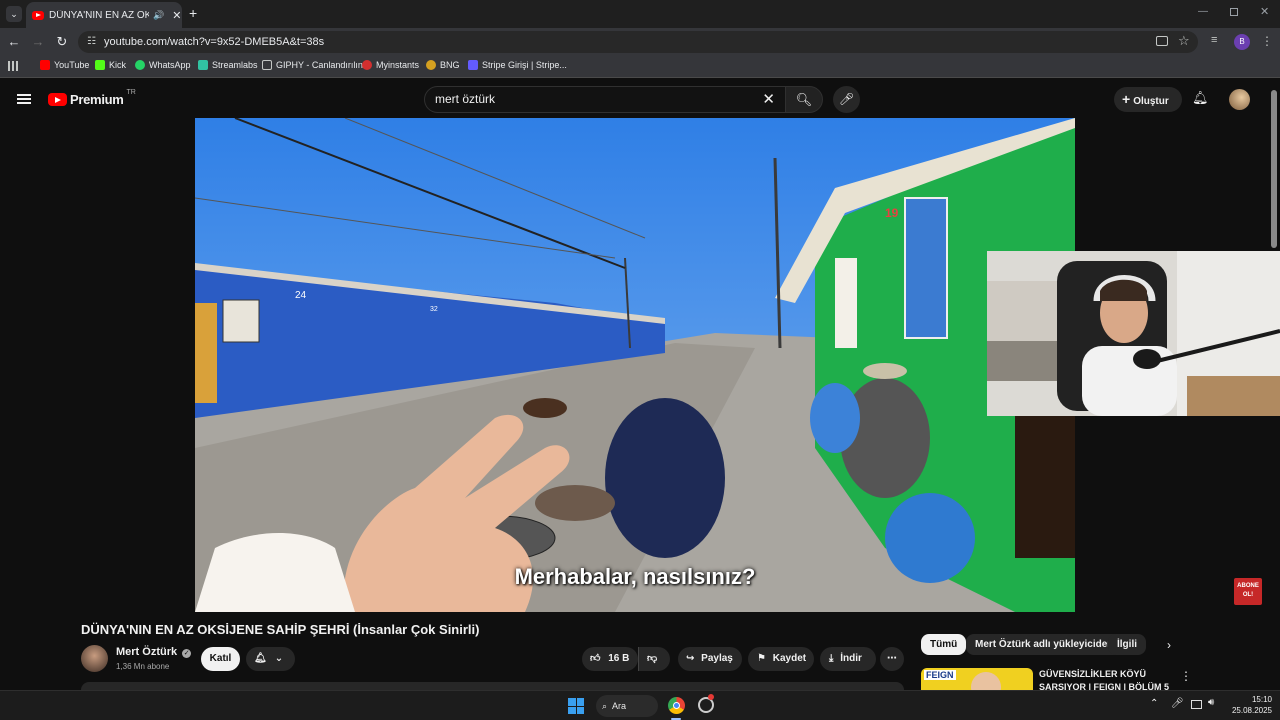 The image size is (1280, 720). I want to click on bookmark-bng: BNG, so click(443, 65).